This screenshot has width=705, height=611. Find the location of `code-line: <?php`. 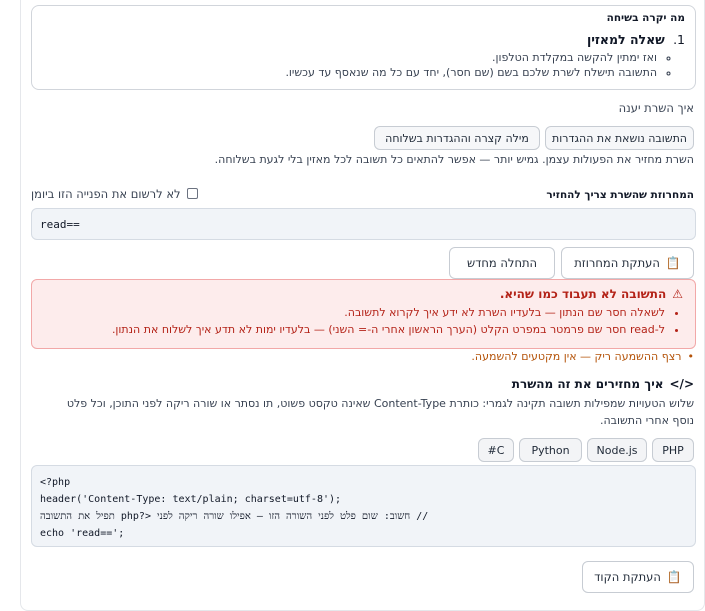

code-line: <?php is located at coordinates (55, 482).